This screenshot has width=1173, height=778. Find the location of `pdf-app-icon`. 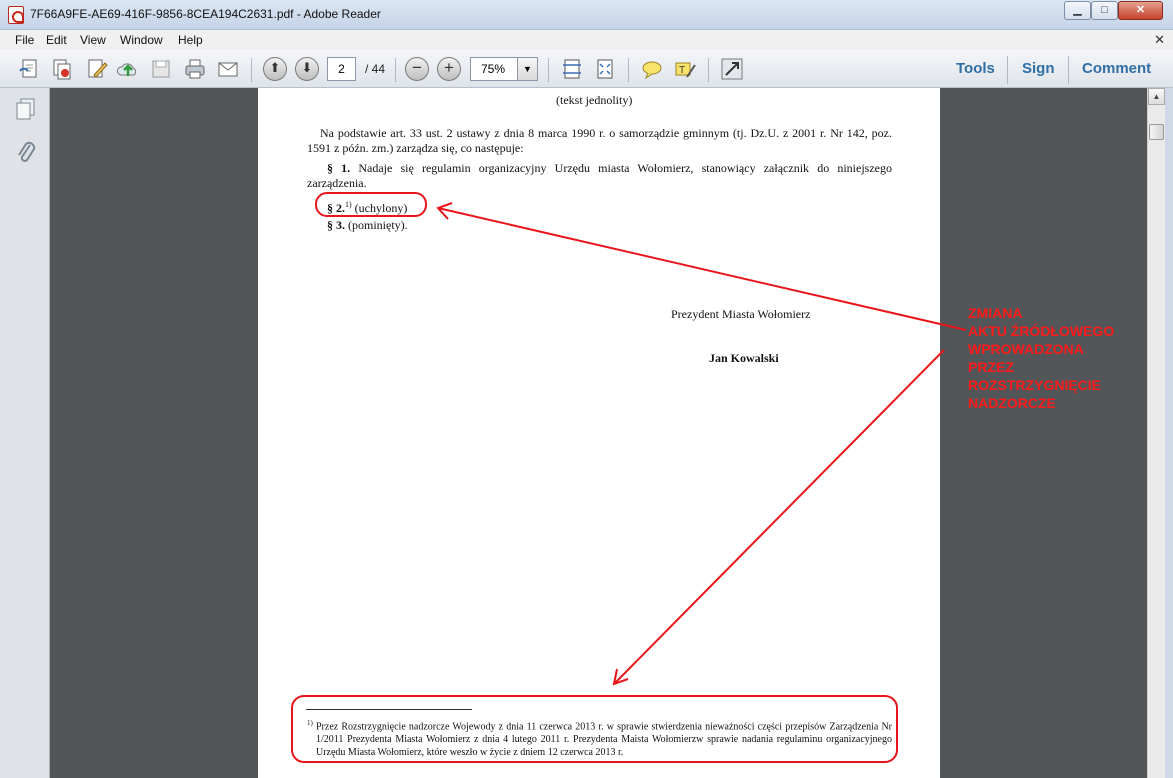

pdf-app-icon is located at coordinates (16, 15).